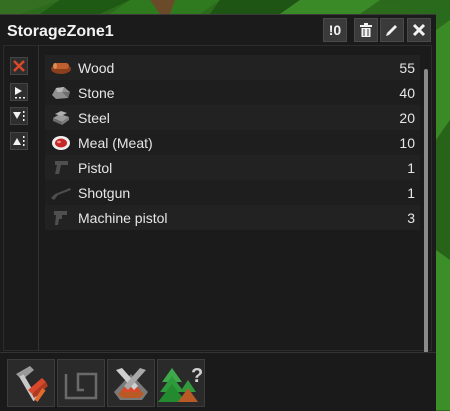 The width and height of the screenshot is (450, 411). What do you see at coordinates (407, 68) in the screenshot?
I see `item-count: 55` at bounding box center [407, 68].